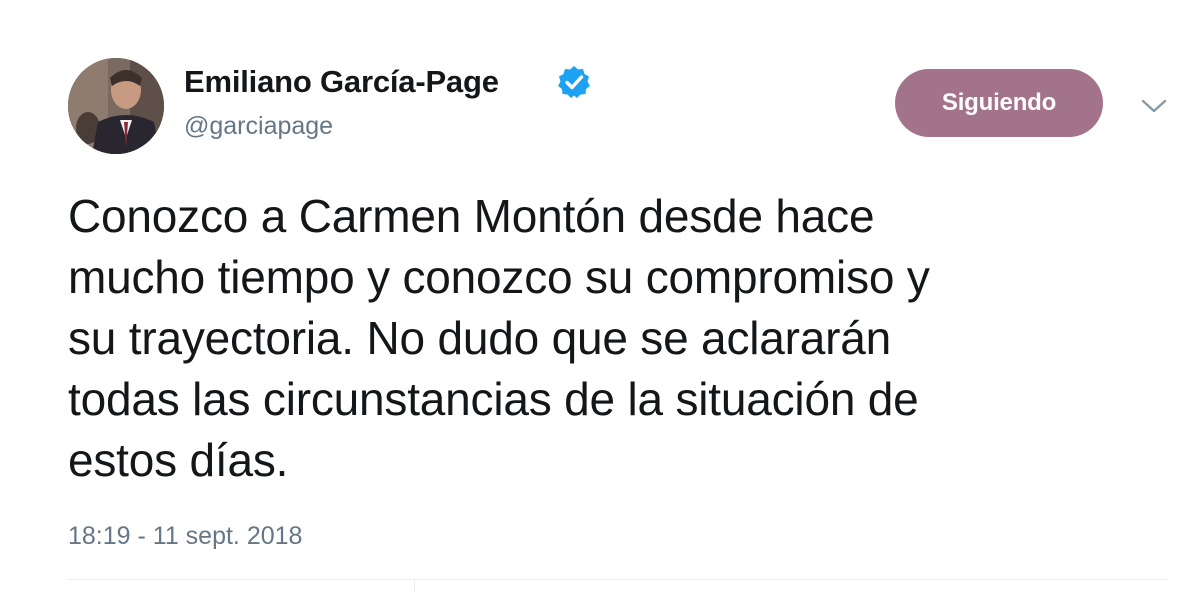 This screenshot has width=1200, height=593. Describe the element at coordinates (414, 586) in the screenshot. I see `divider-tick` at that location.